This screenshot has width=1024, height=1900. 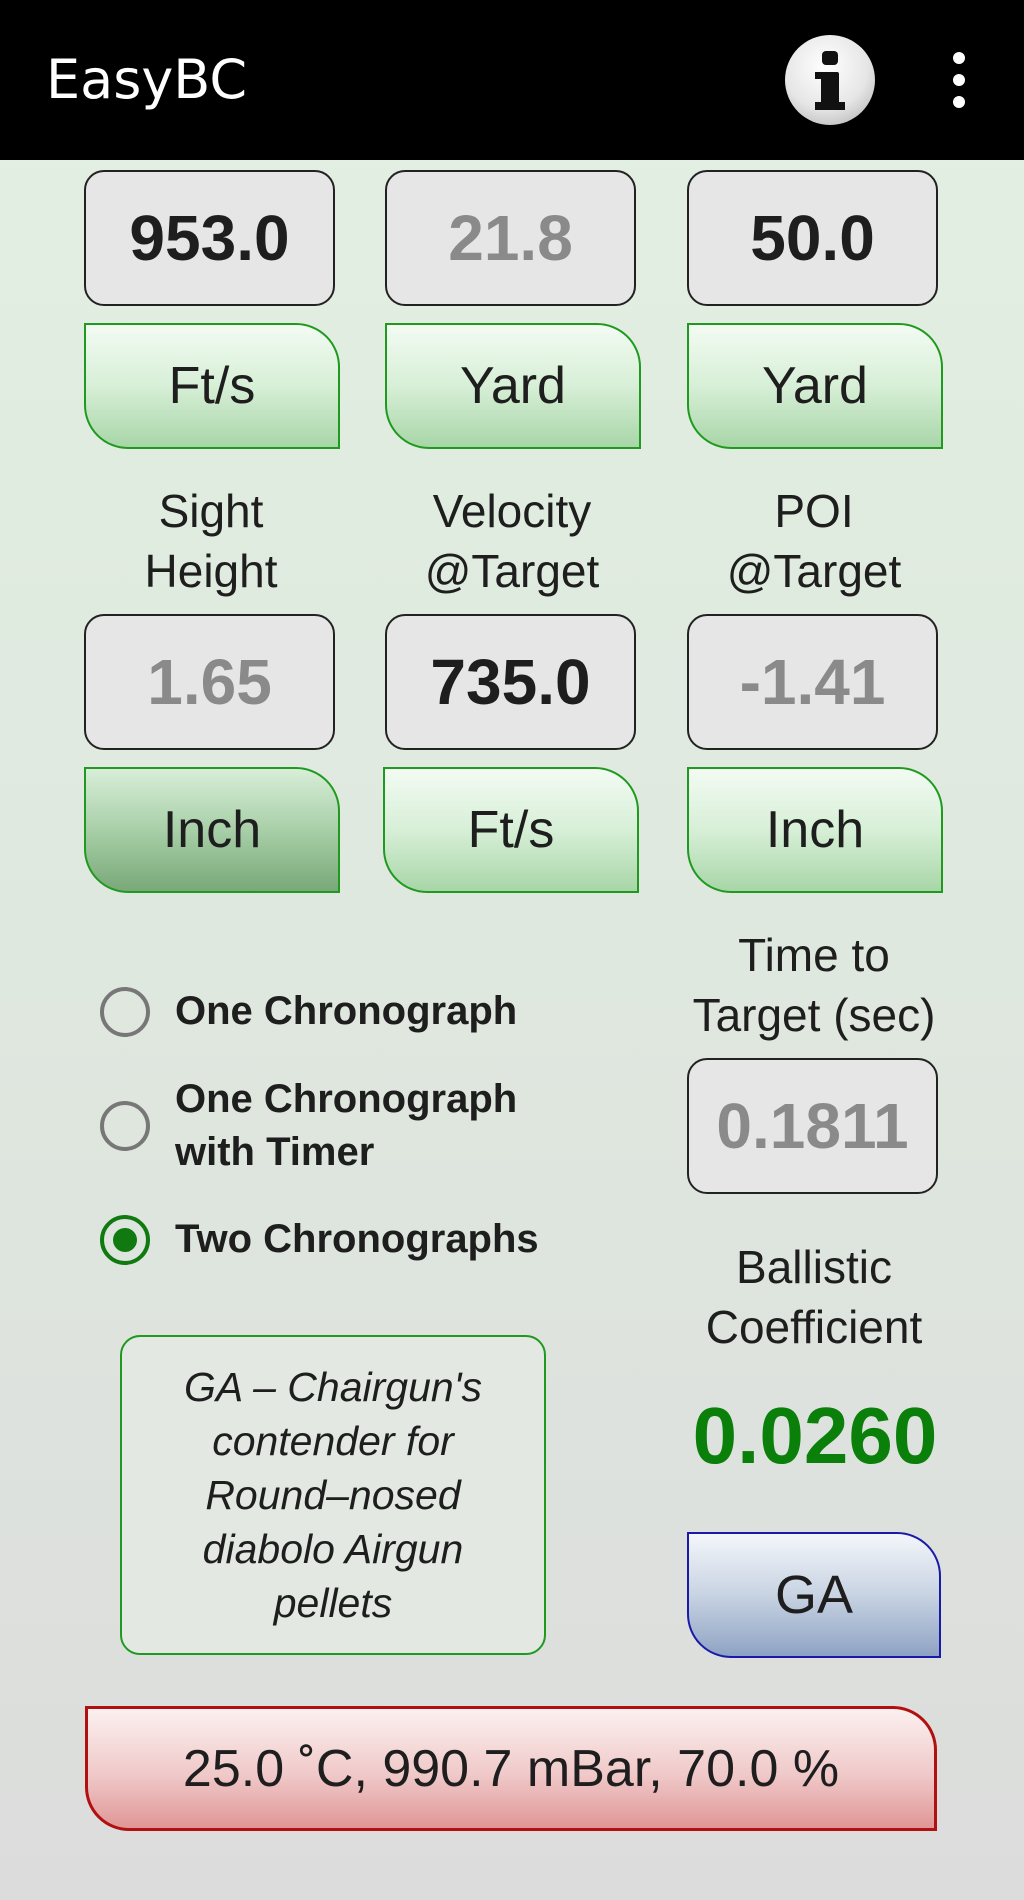 What do you see at coordinates (960, 80) in the screenshot?
I see `more-vert-icon` at bounding box center [960, 80].